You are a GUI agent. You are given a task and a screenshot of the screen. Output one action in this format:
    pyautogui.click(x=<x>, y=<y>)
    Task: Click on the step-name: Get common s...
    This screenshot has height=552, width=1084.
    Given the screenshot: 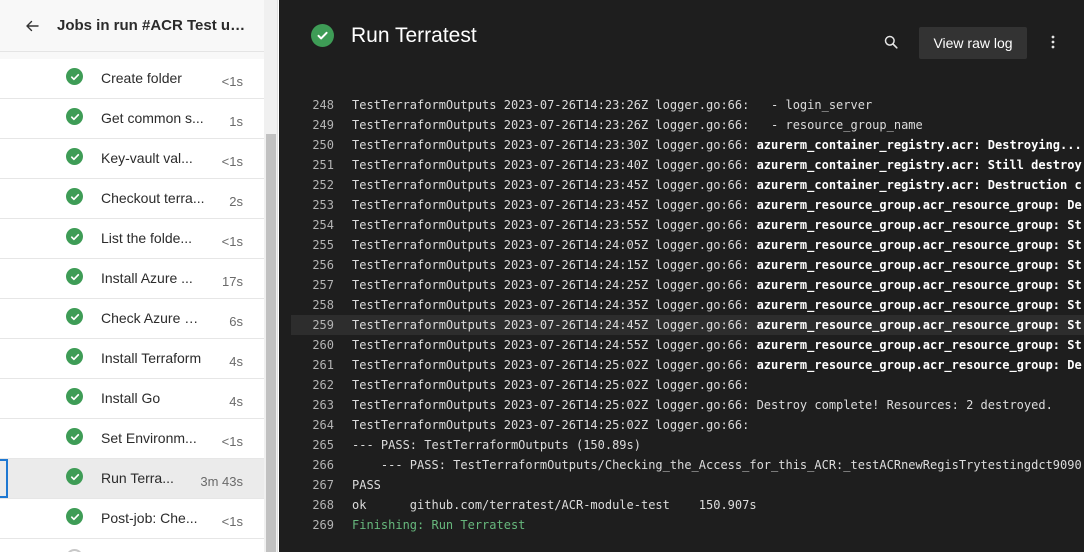 What is the action you would take?
    pyautogui.click(x=152, y=118)
    